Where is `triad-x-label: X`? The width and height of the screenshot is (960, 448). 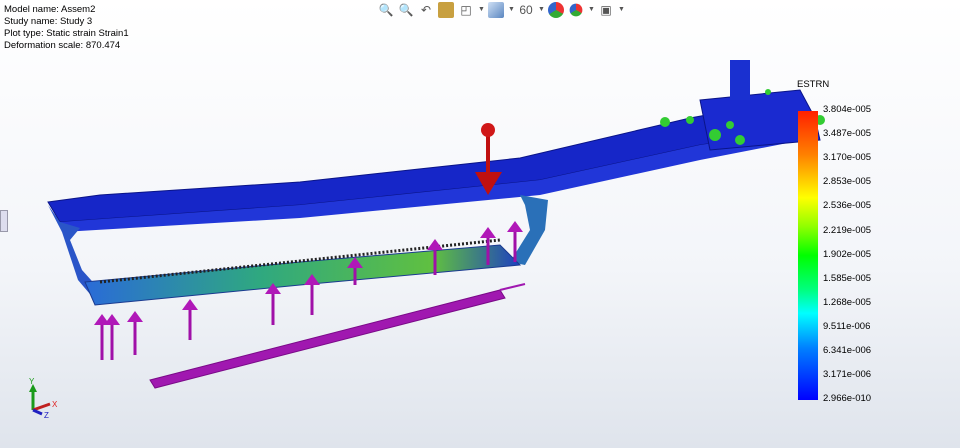
triad-x-label: X is located at coordinates (55, 404).